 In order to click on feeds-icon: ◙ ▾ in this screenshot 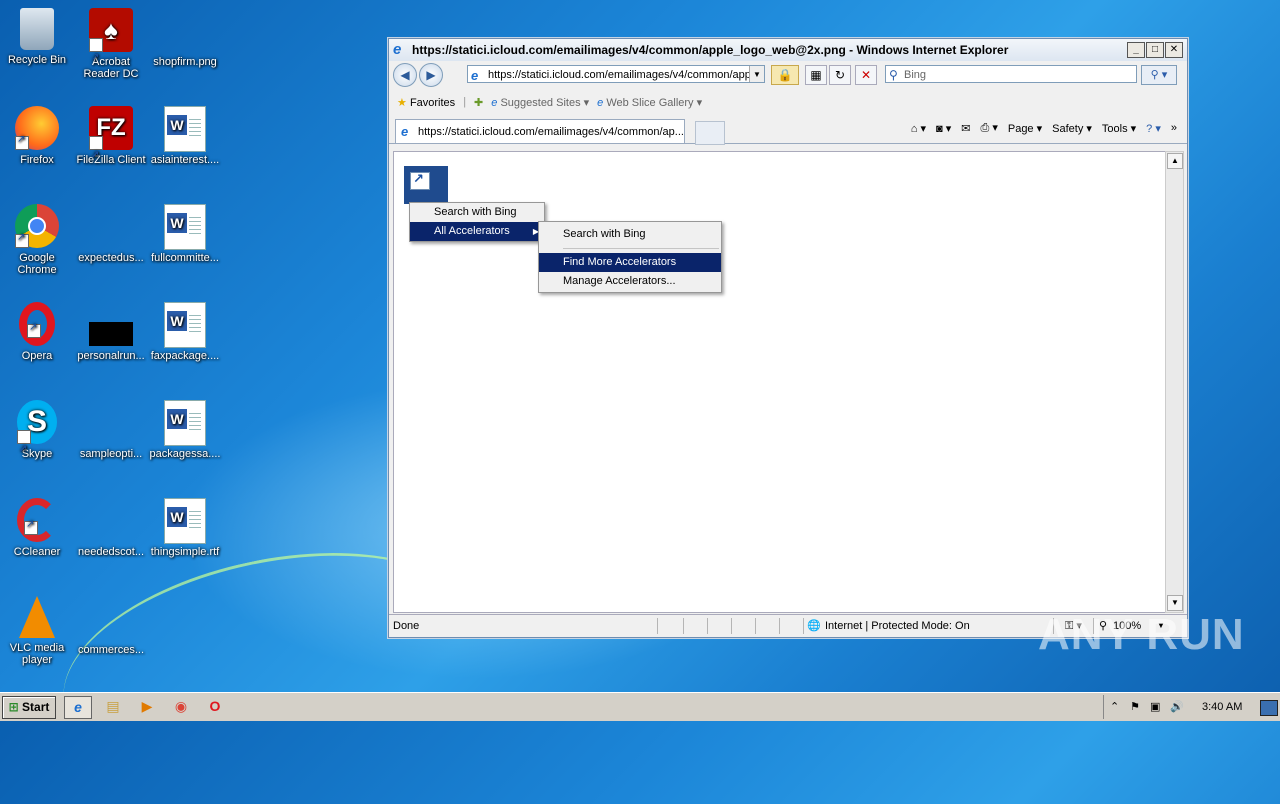, I will do `click(943, 128)`.